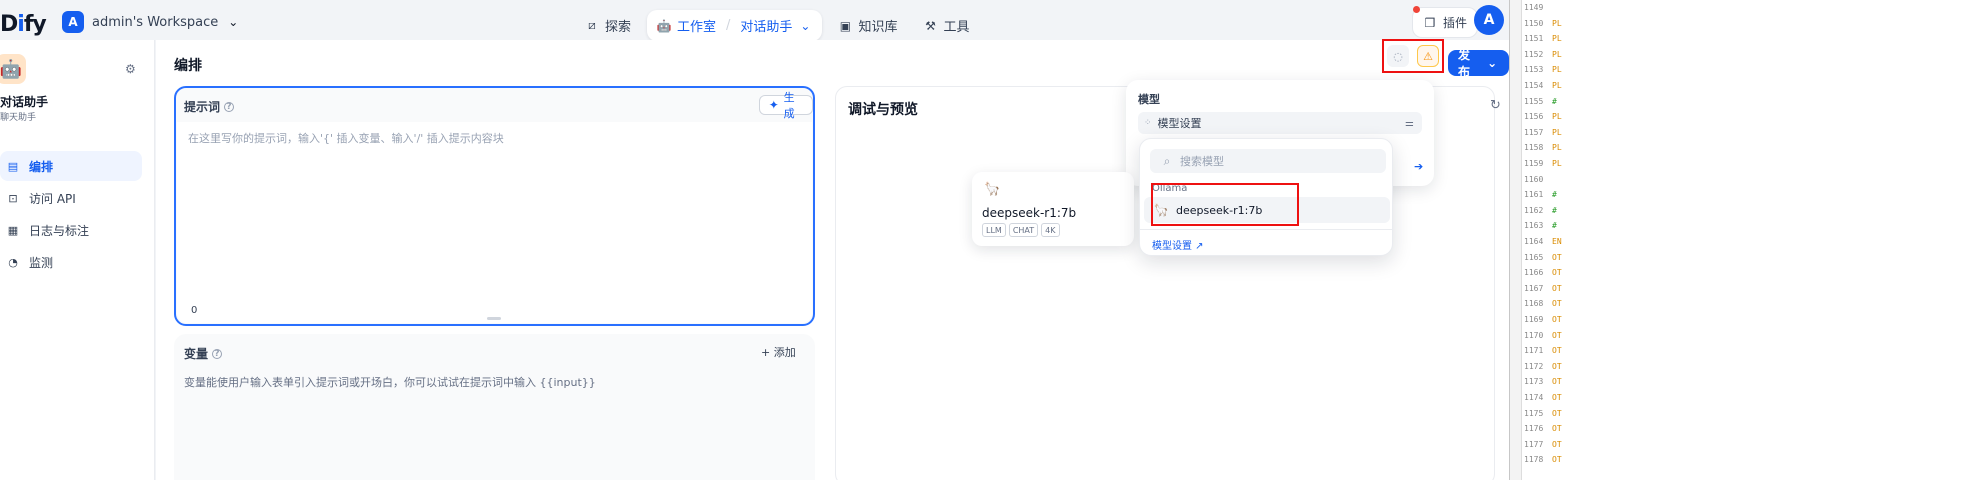 The height and width of the screenshot is (480, 1966). What do you see at coordinates (23, 24) in the screenshot?
I see `dify-logo: Dify` at bounding box center [23, 24].